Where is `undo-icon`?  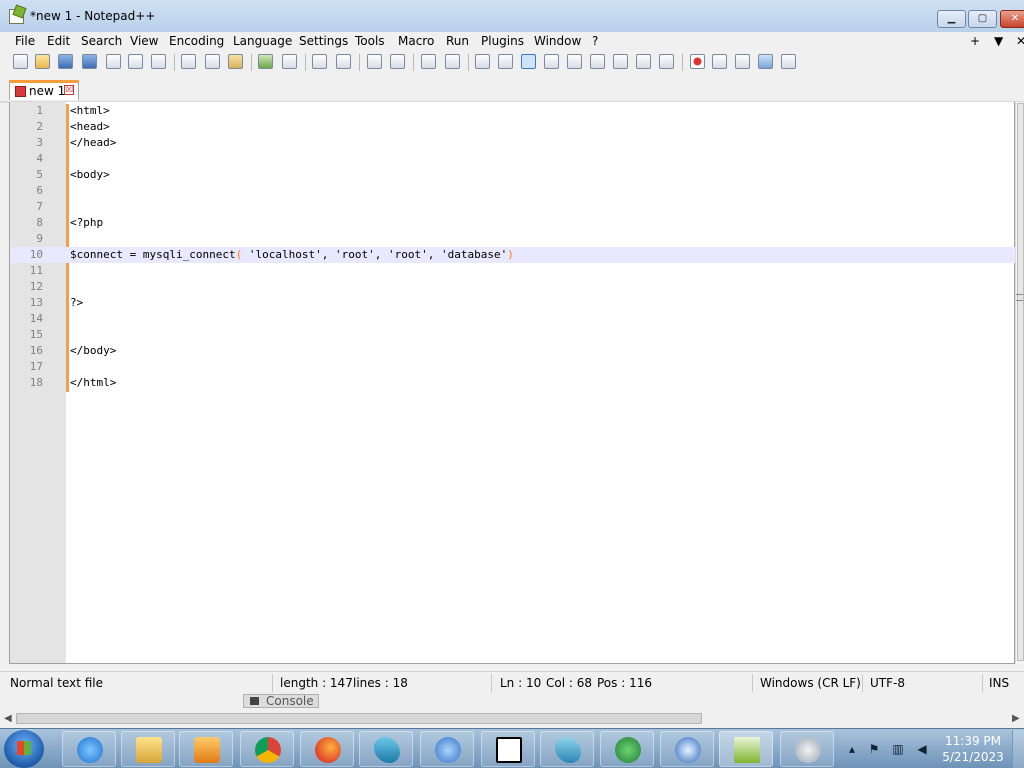
undo-icon is located at coordinates (265, 61).